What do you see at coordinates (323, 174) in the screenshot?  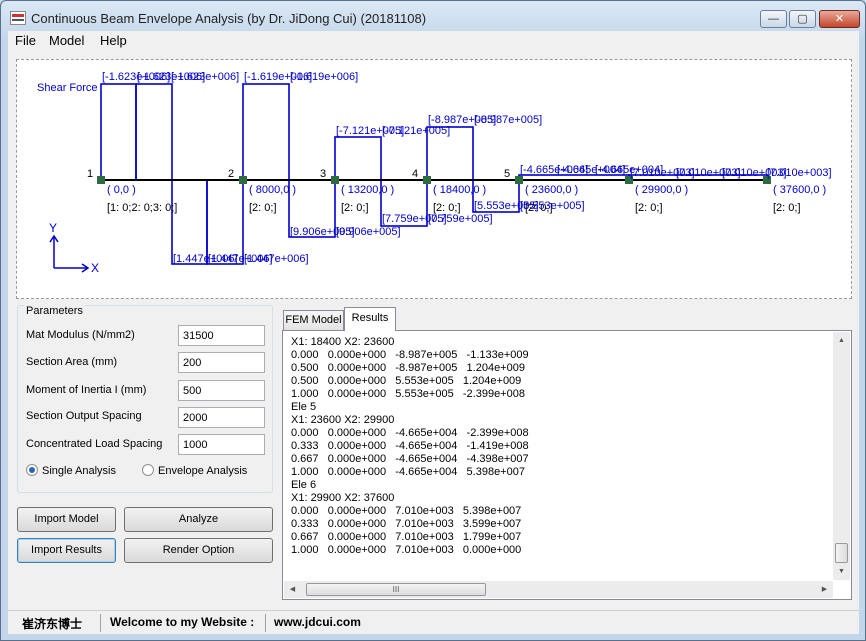 I see `node-number: 3` at bounding box center [323, 174].